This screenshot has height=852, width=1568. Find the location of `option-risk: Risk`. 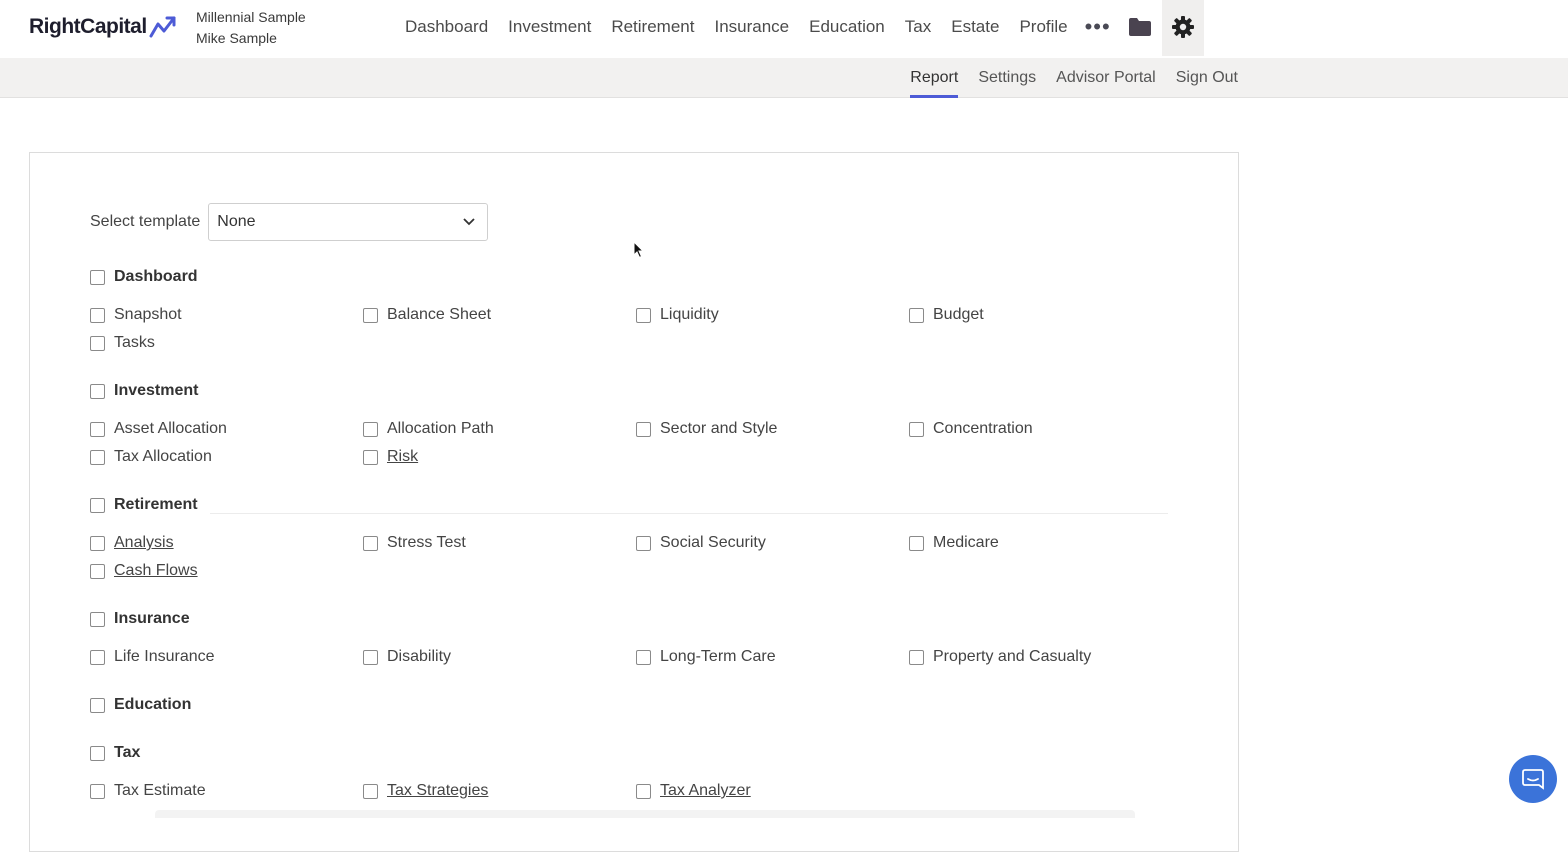

option-risk: Risk is located at coordinates (390, 457).